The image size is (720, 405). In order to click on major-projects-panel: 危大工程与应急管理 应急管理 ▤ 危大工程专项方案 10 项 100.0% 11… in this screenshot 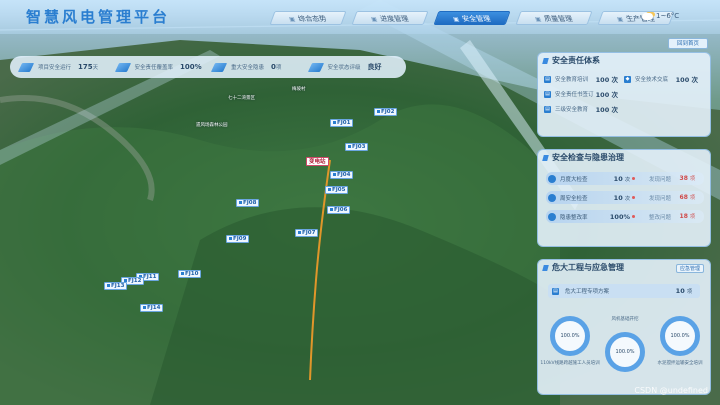, I will do `click(624, 327)`.